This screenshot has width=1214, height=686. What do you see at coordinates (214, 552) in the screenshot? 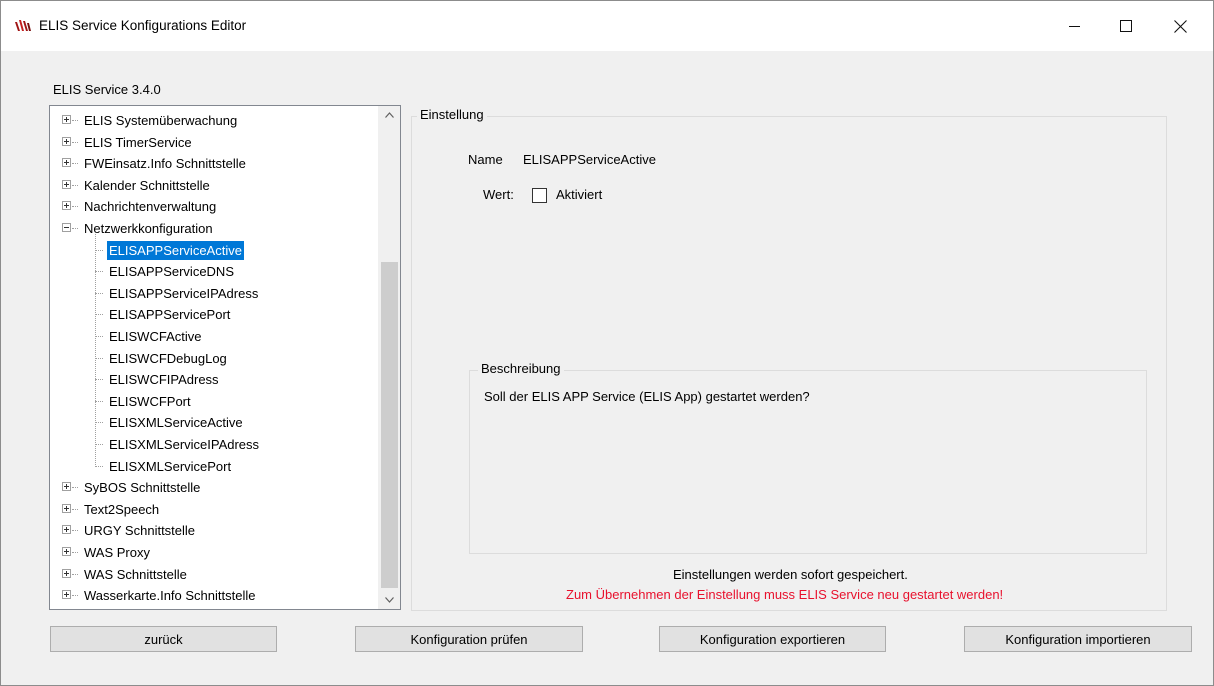
I see `tree-node: WAS Proxy` at bounding box center [214, 552].